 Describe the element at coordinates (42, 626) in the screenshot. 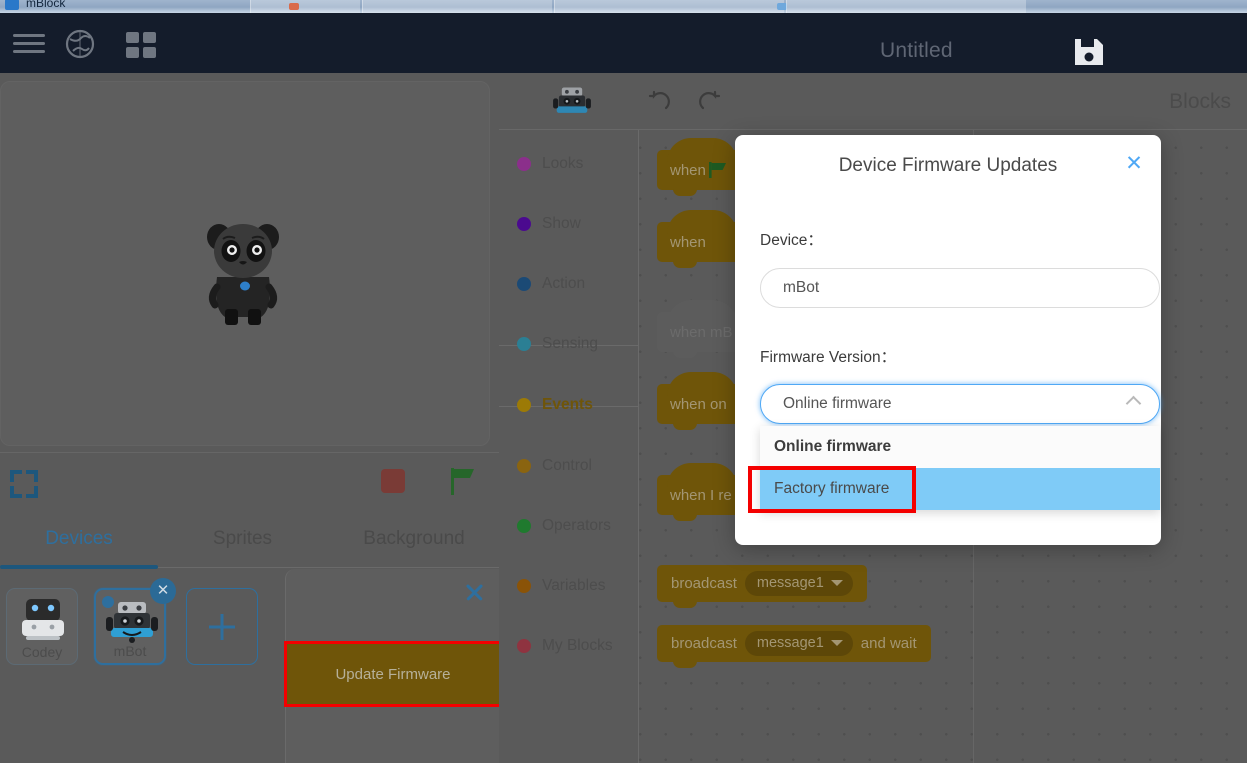

I see `device-card-codey: Codey` at that location.